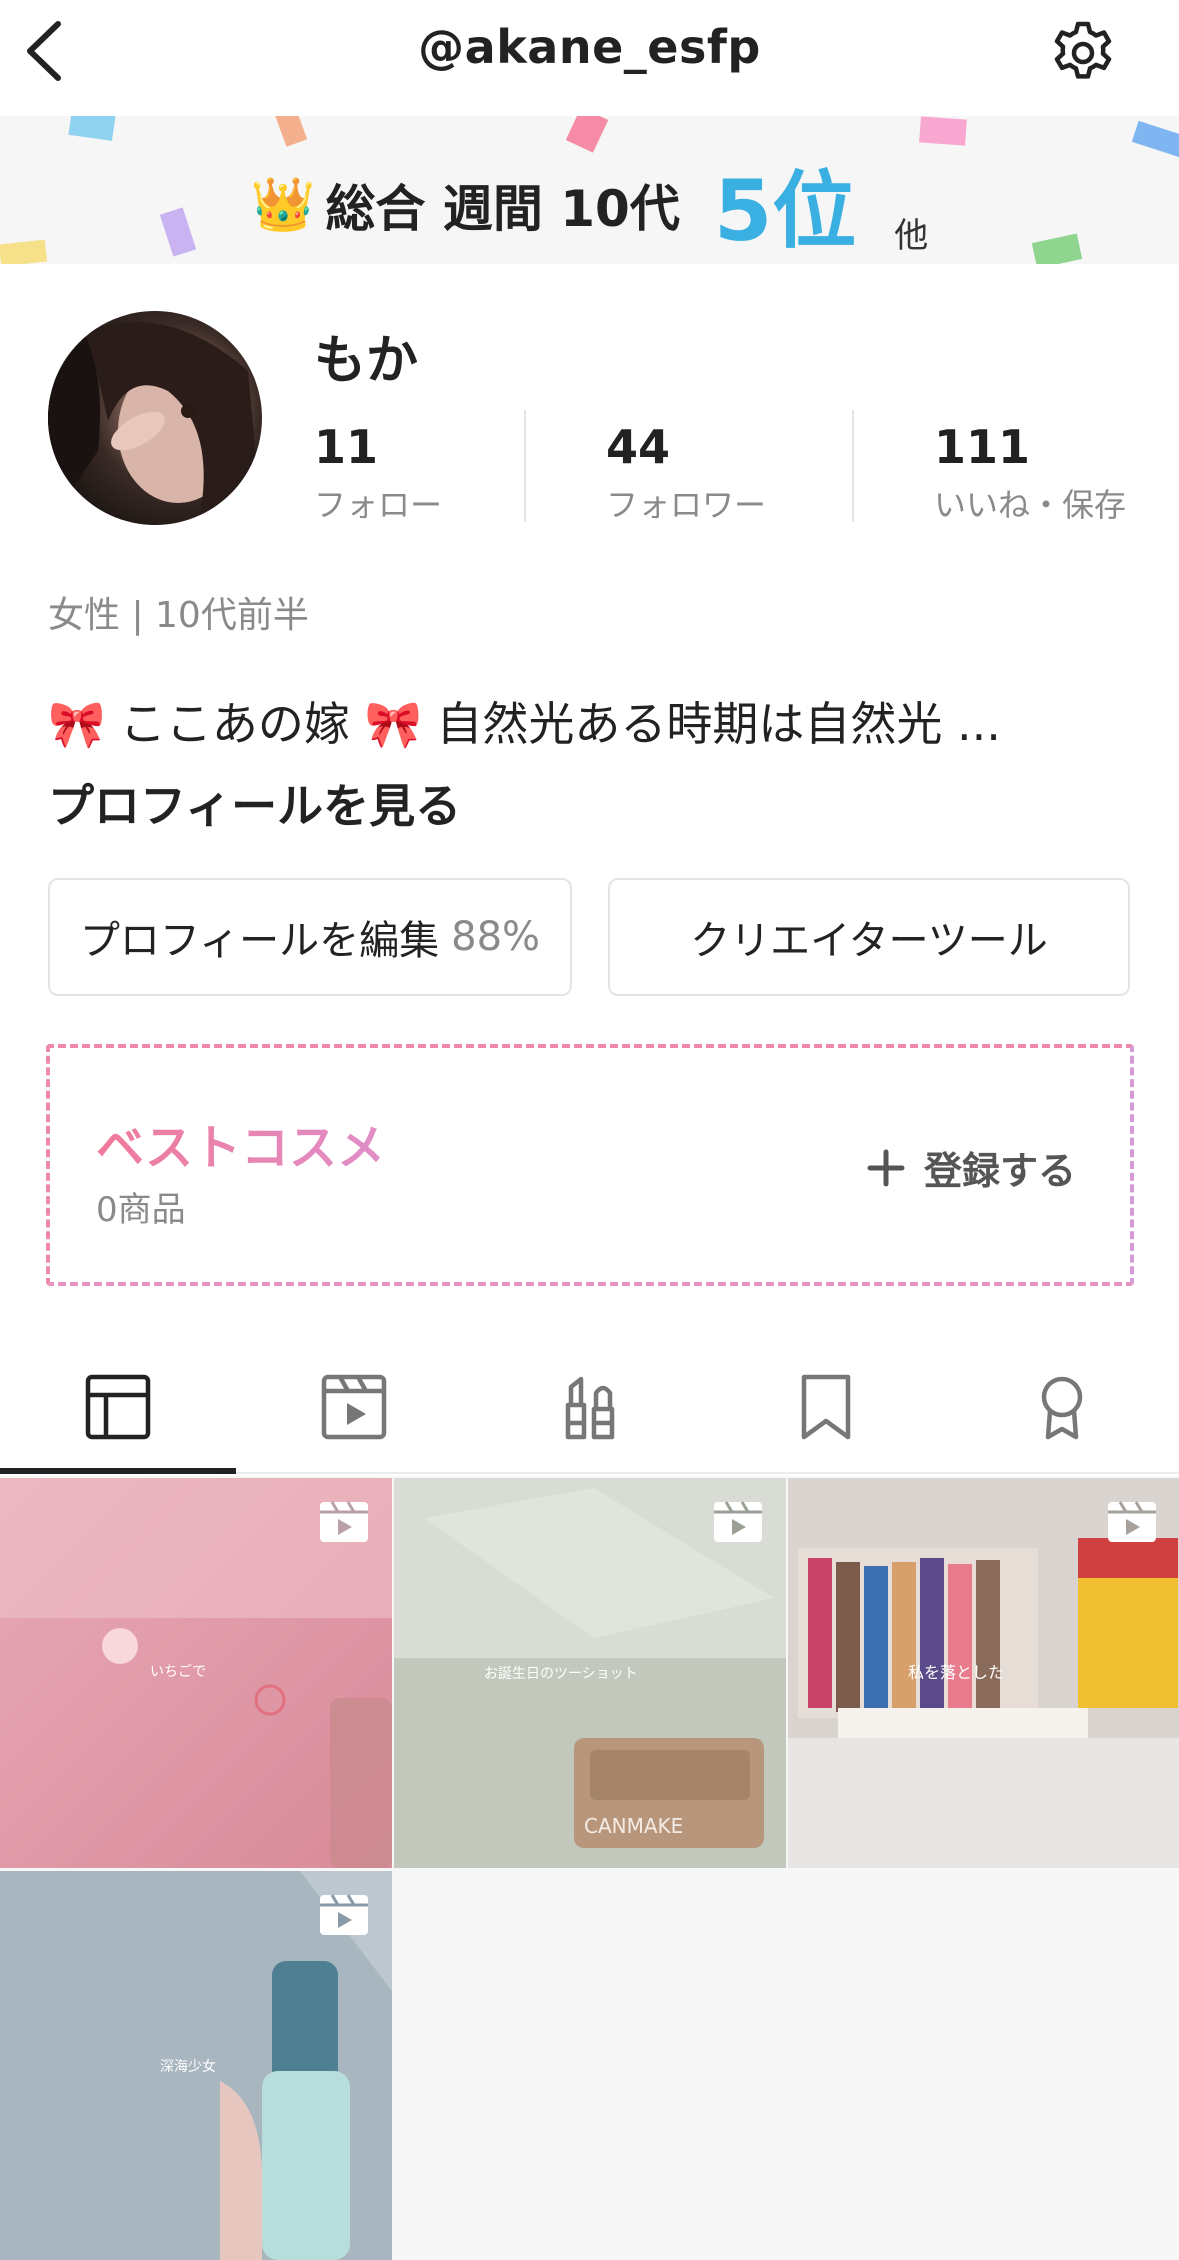 The width and height of the screenshot is (1179, 2260). I want to click on bookmark-icon, so click(825, 1407).